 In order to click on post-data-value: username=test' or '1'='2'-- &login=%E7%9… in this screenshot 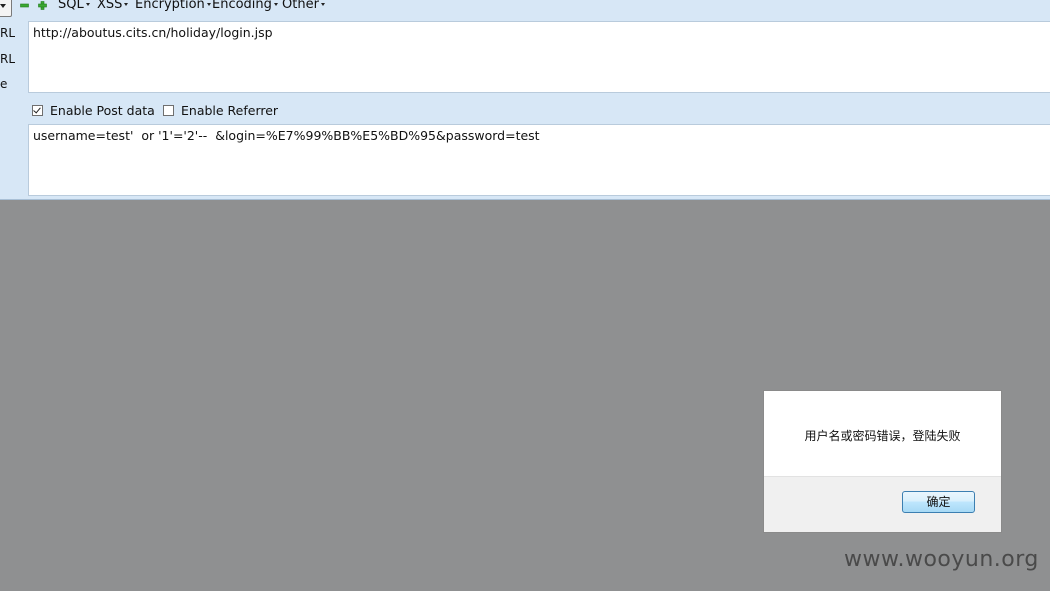, I will do `click(286, 135)`.